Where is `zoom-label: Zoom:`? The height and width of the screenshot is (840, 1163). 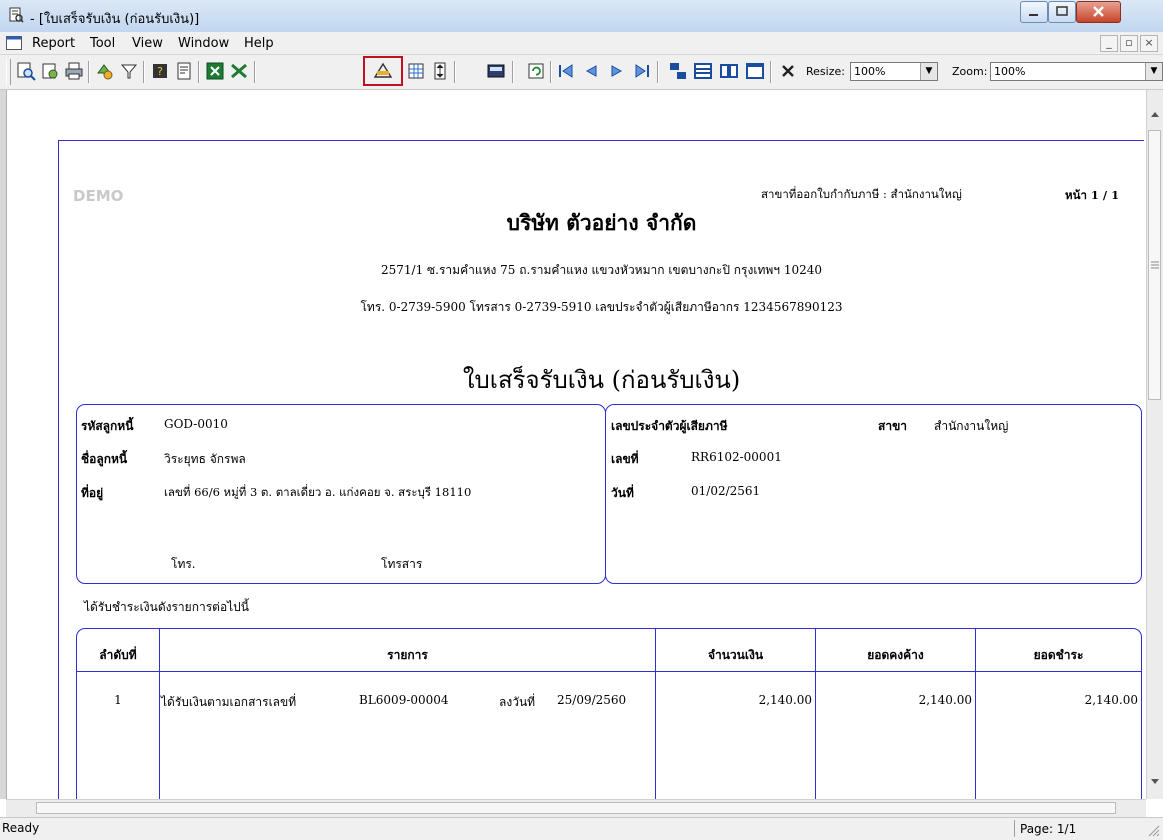
zoom-label: Zoom: is located at coordinates (970, 71).